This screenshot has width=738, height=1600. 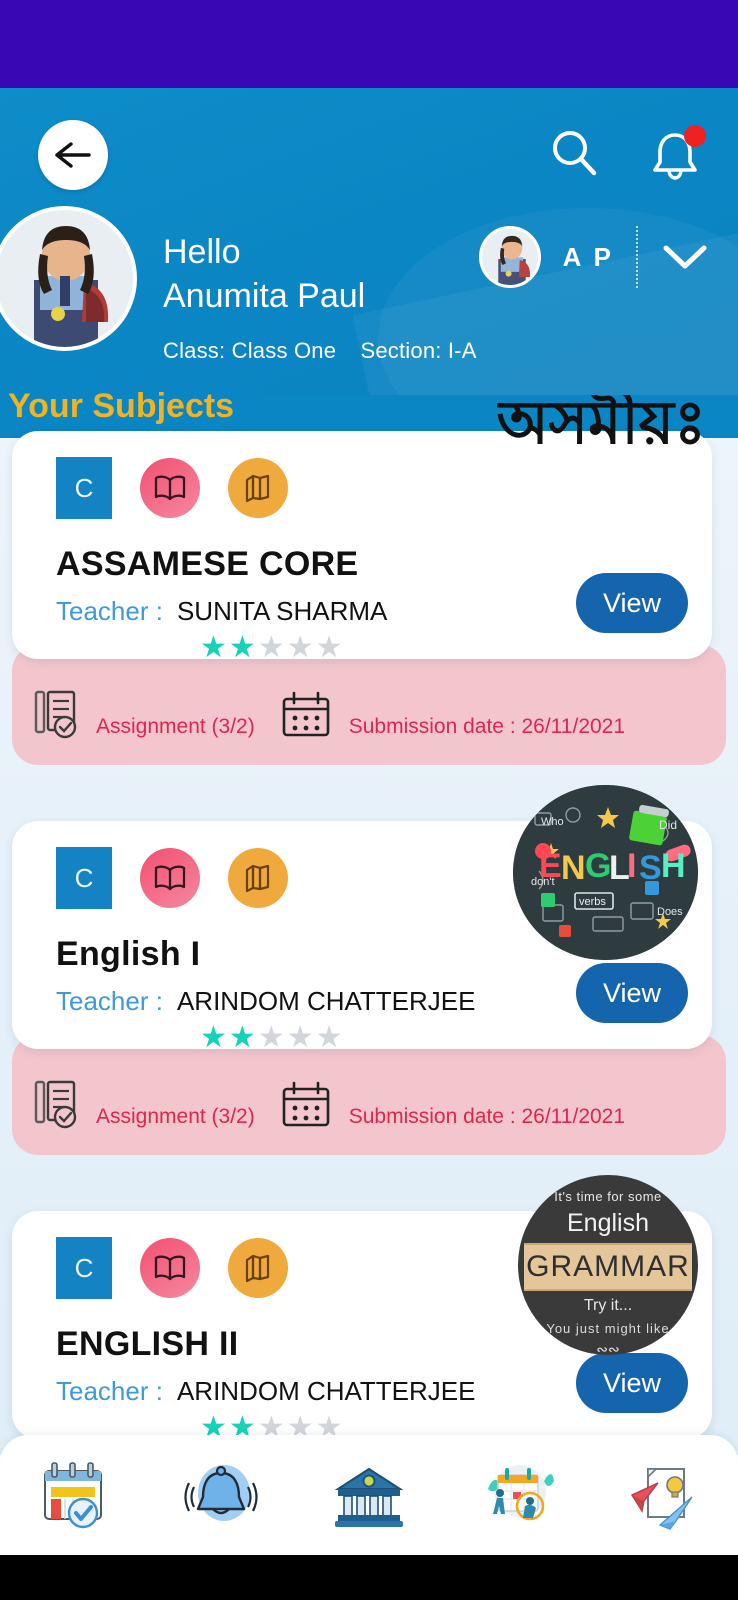 I want to click on switcher-divider, so click(x=637, y=257).